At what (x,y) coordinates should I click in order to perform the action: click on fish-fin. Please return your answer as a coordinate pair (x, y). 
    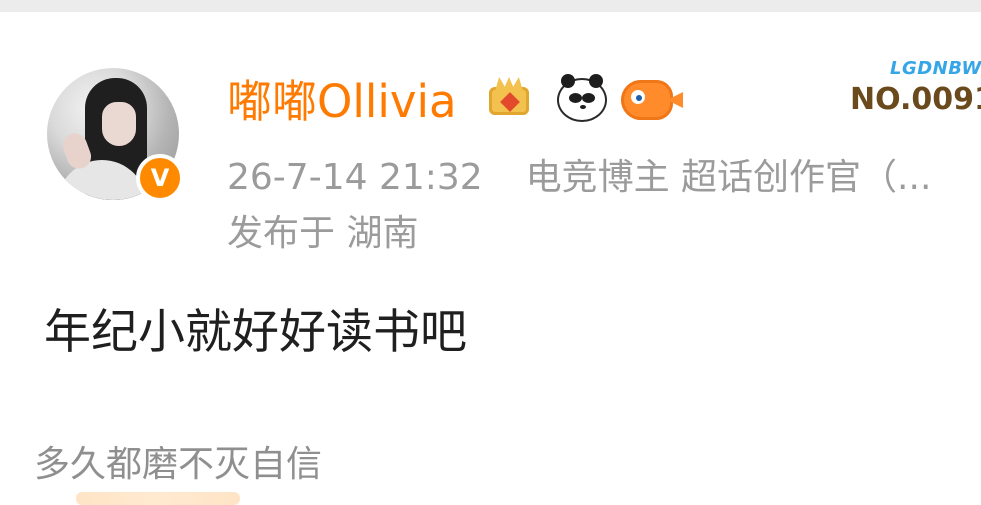
    Looking at the image, I should click on (675, 100).